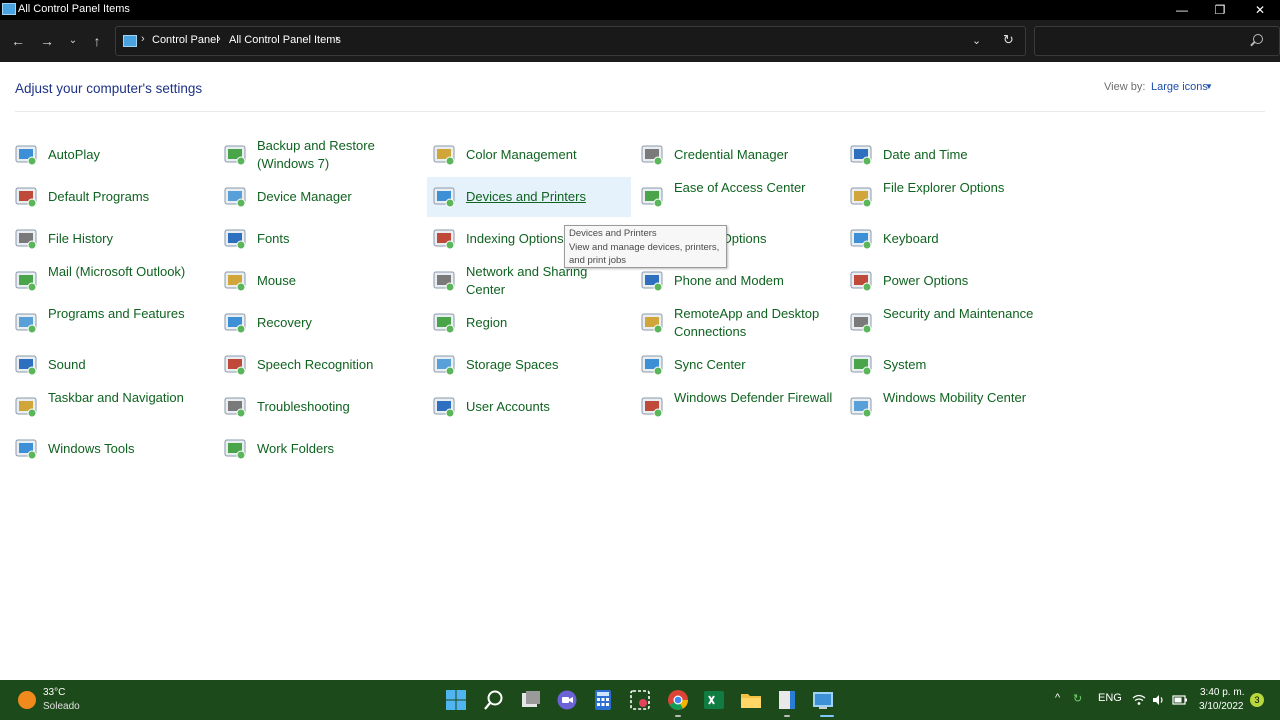  Describe the element at coordinates (963, 365) in the screenshot. I see `control-panel-item-label: System` at that location.